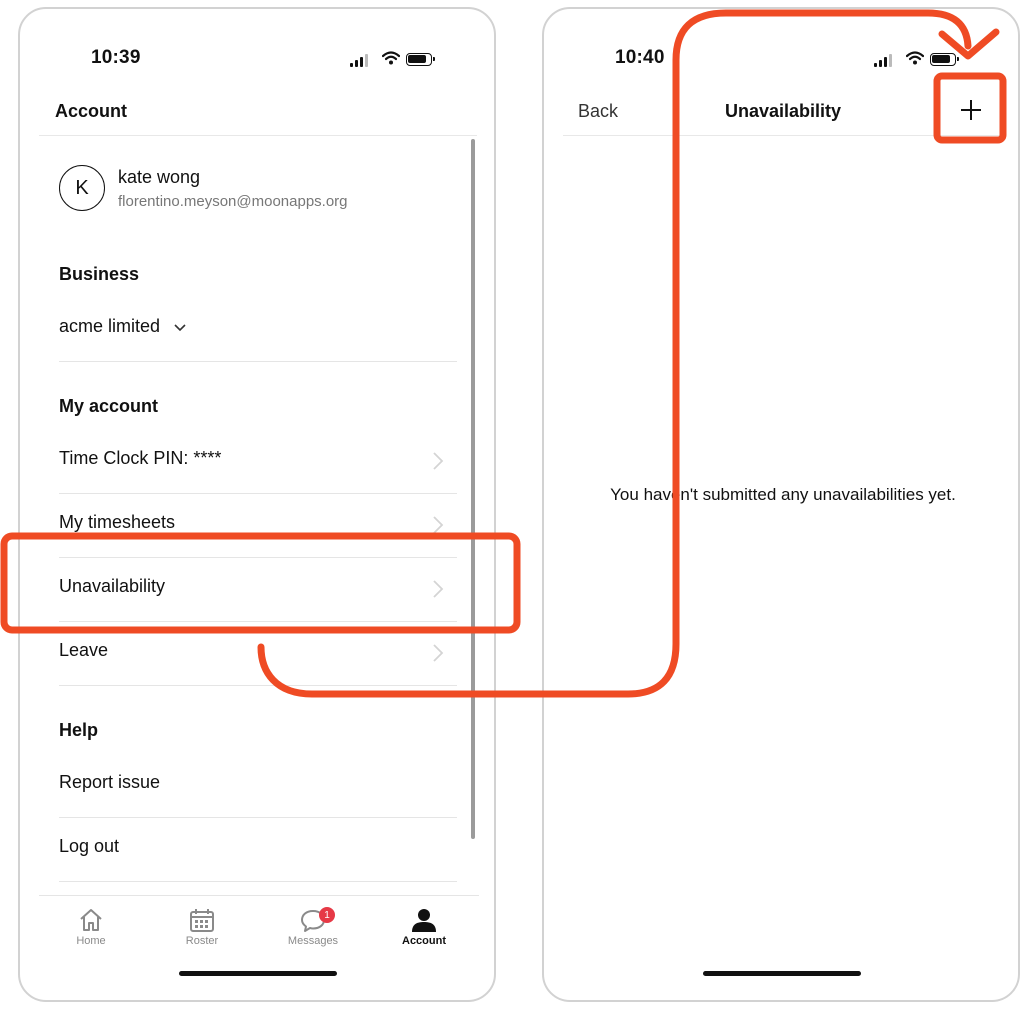 The image size is (1031, 1016). What do you see at coordinates (159, 177) in the screenshot?
I see `user-name: kate wong` at bounding box center [159, 177].